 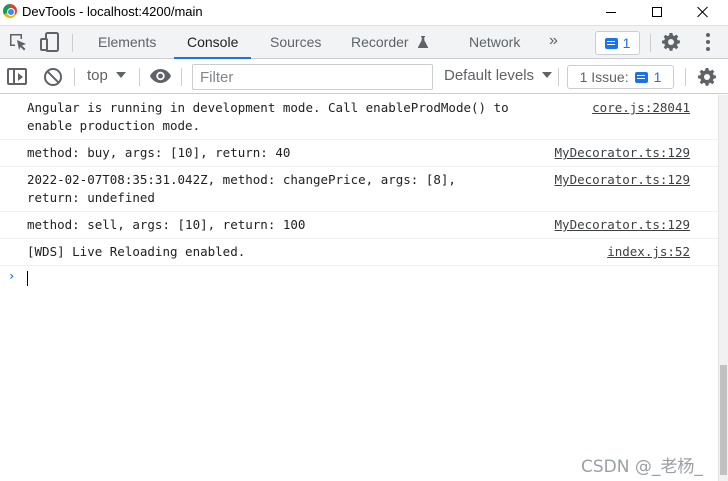 What do you see at coordinates (648, 252) in the screenshot?
I see `source-link: index.js:52` at bounding box center [648, 252].